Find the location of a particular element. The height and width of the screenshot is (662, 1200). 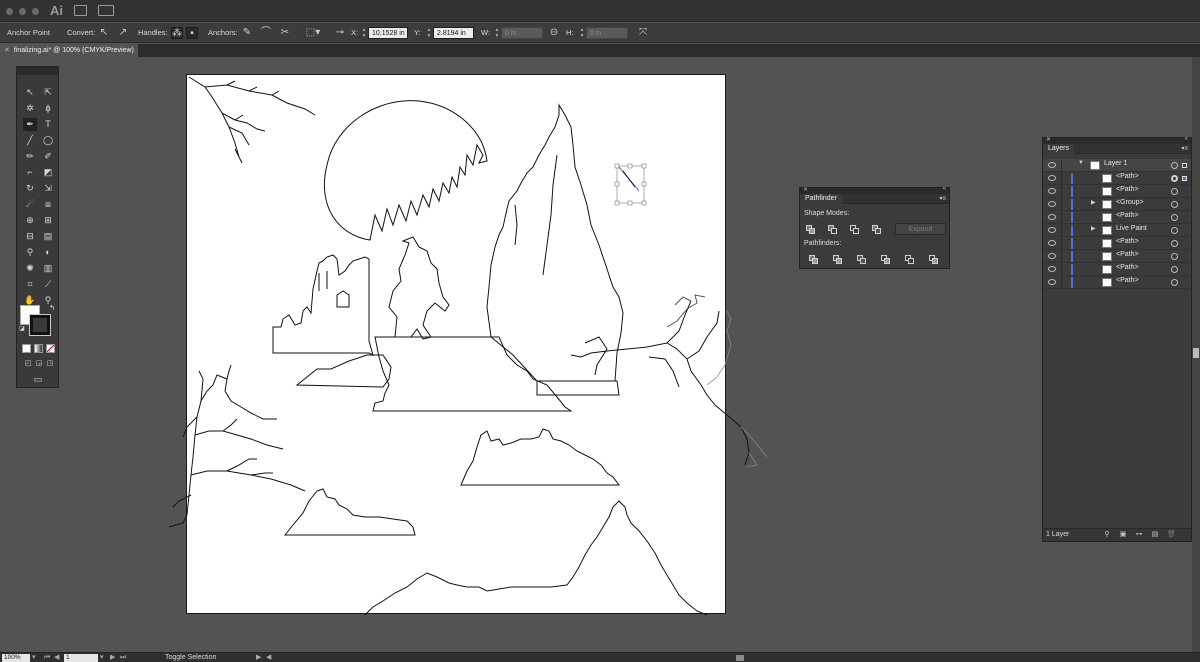

document-tab: ✕ finalizing.ai* @ 100% (CMYK/Preview) is located at coordinates (69, 50).